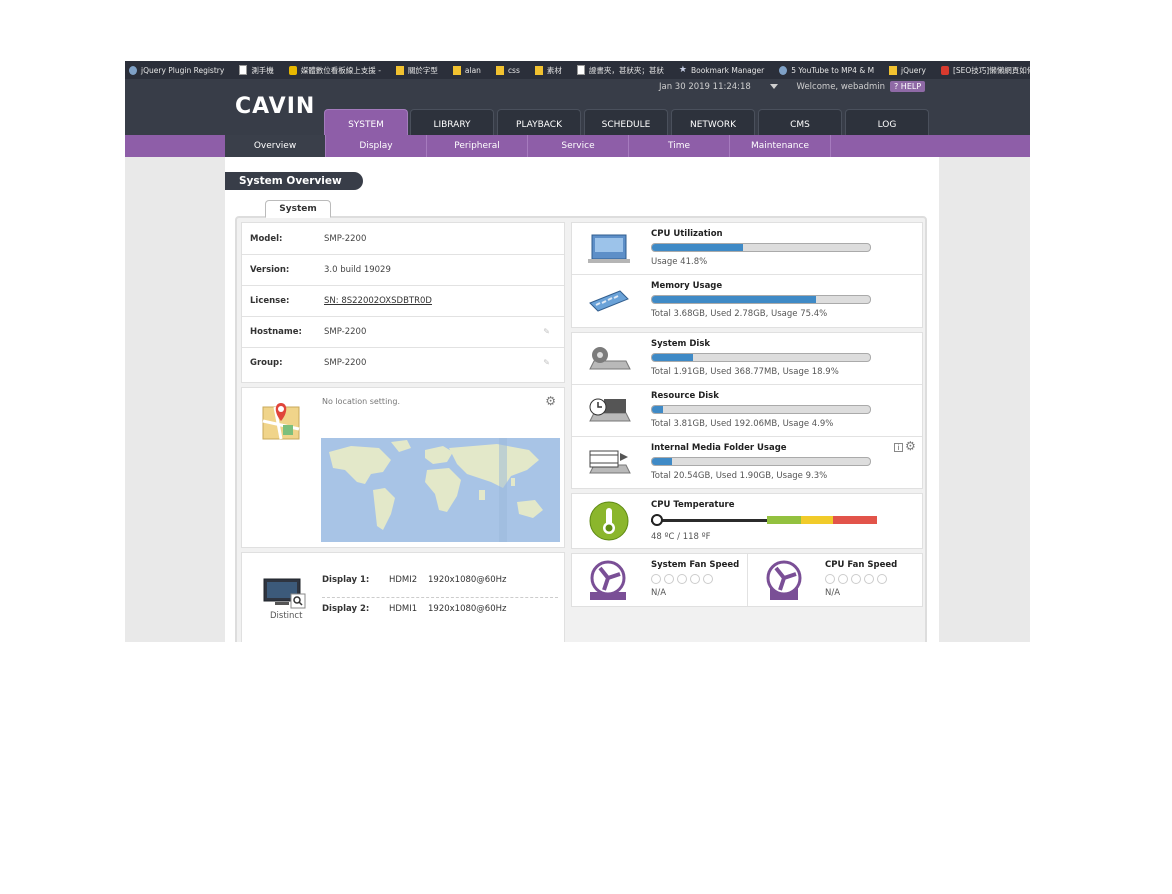  I want to click on temperature-panel: CPU Temperature 48 ºC / 118 ºF, so click(747, 521).